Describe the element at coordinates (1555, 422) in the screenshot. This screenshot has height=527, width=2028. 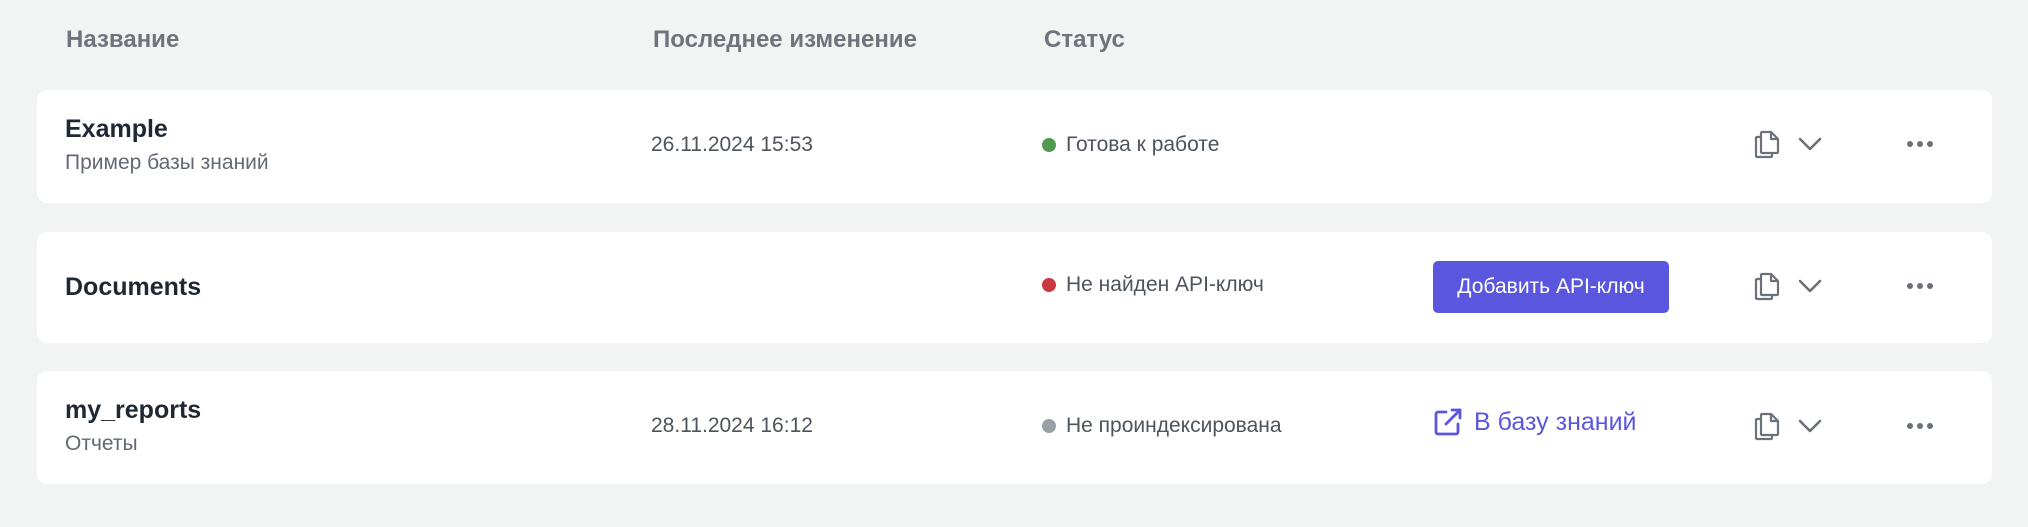
I see `open-knowledge-base-label: В базу знаний` at that location.